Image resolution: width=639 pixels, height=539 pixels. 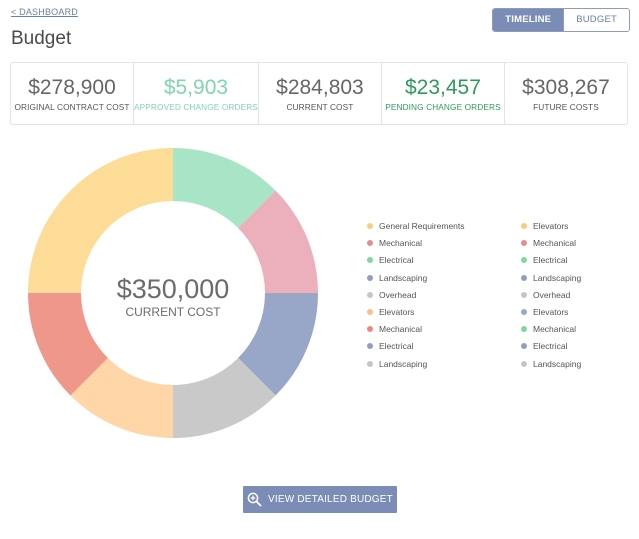 I want to click on stat-pending-change-orders: $23,457 PENDING CHANGE ORDERS, so click(x=442, y=93).